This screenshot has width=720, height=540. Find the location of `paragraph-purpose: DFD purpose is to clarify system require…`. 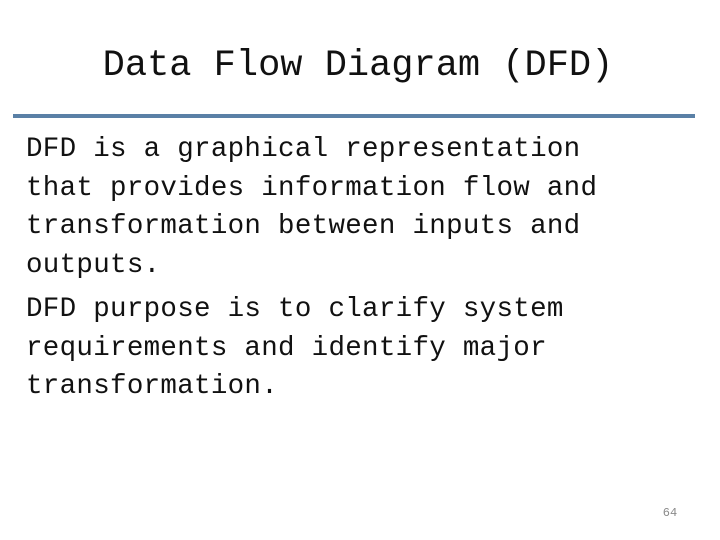

paragraph-purpose: DFD purpose is to clarify system require… is located at coordinates (295, 348).